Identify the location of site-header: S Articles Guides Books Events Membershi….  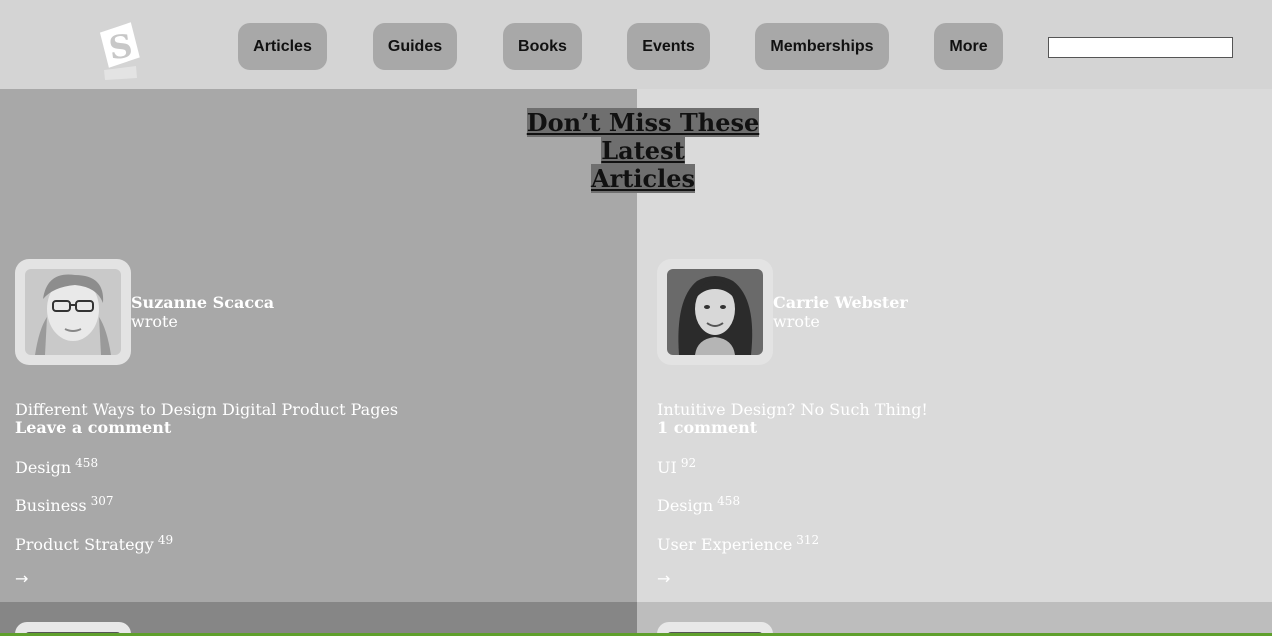
(636, 44).